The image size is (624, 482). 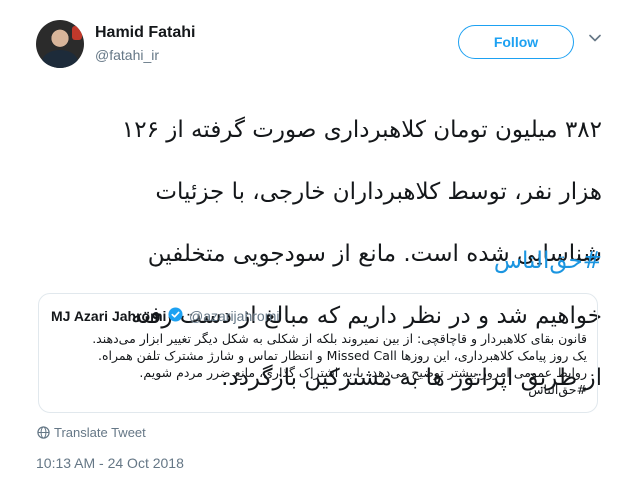 I want to click on avatar, so click(x=60, y=44).